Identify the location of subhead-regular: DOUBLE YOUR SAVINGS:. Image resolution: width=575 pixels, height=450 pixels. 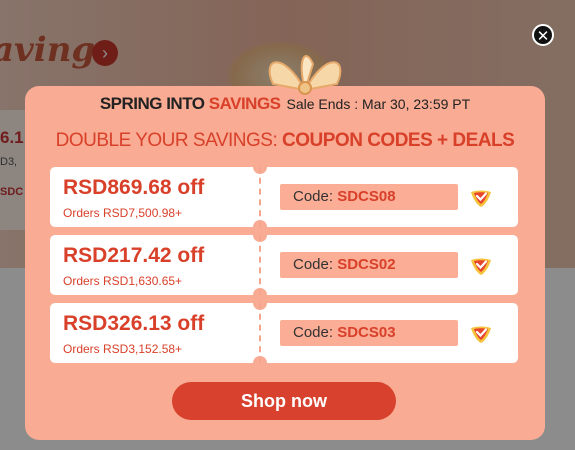
(169, 140).